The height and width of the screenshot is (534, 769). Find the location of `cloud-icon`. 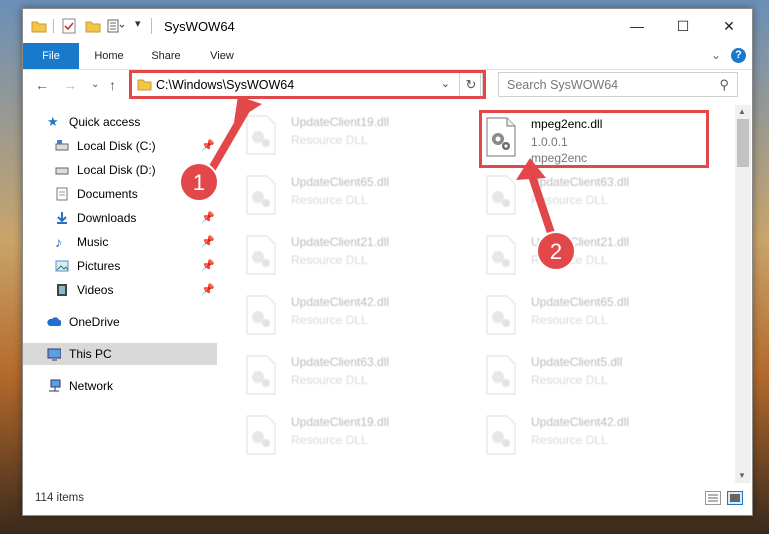

cloud-icon is located at coordinates (54, 321).